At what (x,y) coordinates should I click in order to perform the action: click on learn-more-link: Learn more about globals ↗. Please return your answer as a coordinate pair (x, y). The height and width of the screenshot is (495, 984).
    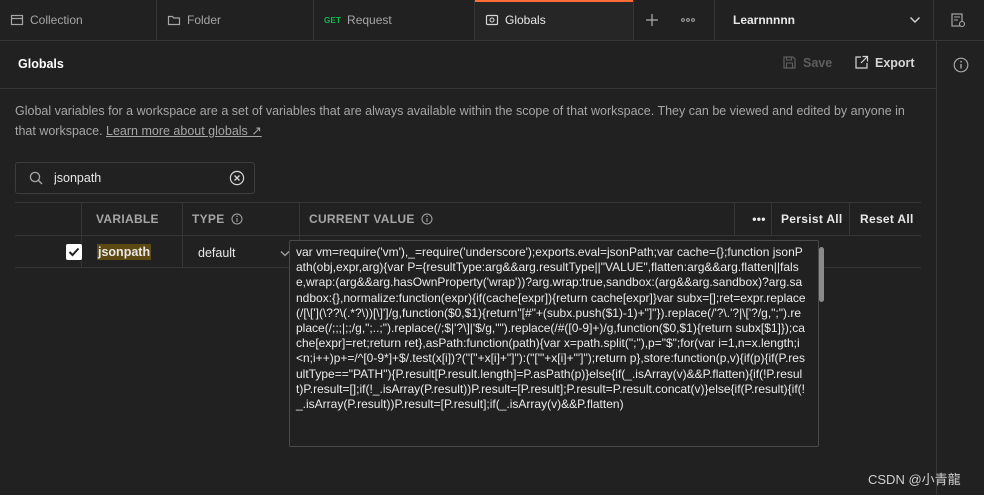
    Looking at the image, I should click on (184, 131).